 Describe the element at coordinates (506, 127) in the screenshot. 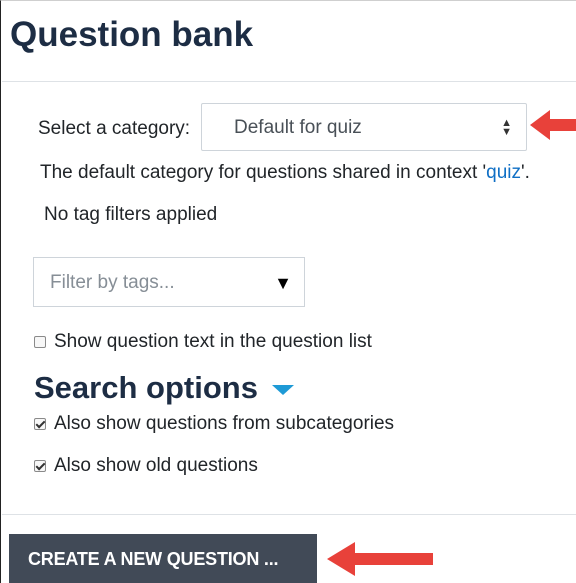

I see `select-updown-icon: ▲ ▼` at that location.